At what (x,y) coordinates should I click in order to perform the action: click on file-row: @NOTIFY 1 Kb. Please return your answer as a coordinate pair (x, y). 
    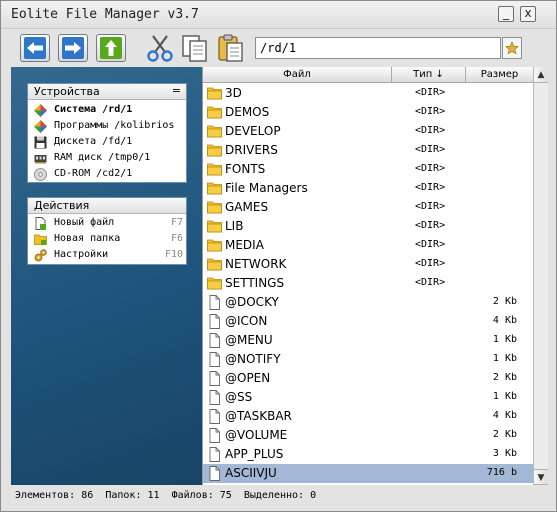
    Looking at the image, I should click on (368, 359).